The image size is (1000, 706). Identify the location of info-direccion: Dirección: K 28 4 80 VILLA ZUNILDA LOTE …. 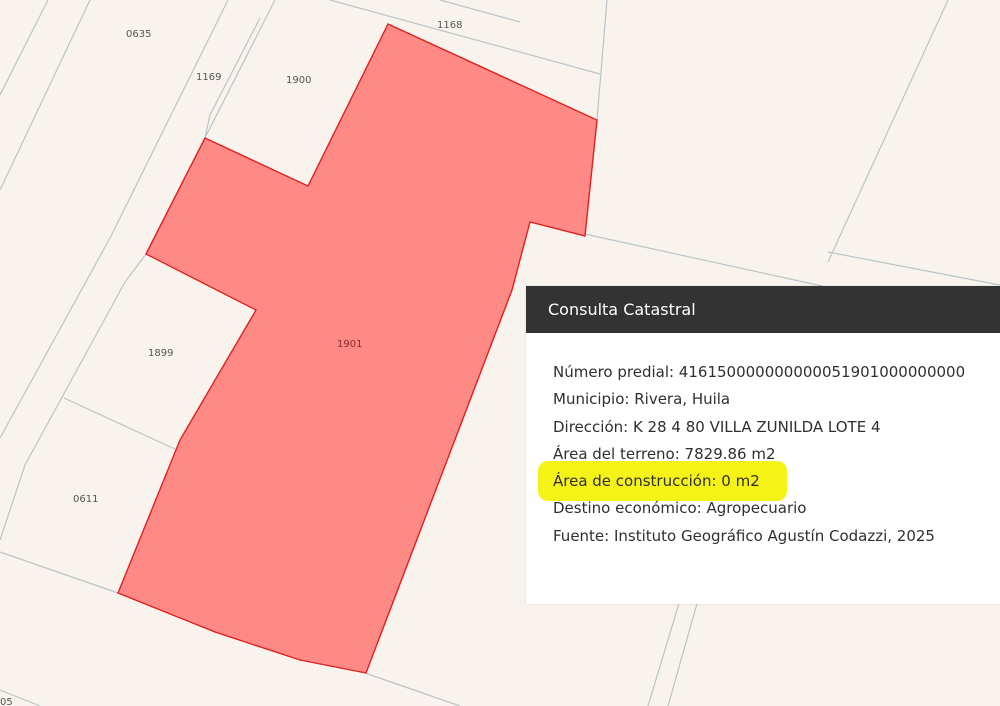
(776, 427).